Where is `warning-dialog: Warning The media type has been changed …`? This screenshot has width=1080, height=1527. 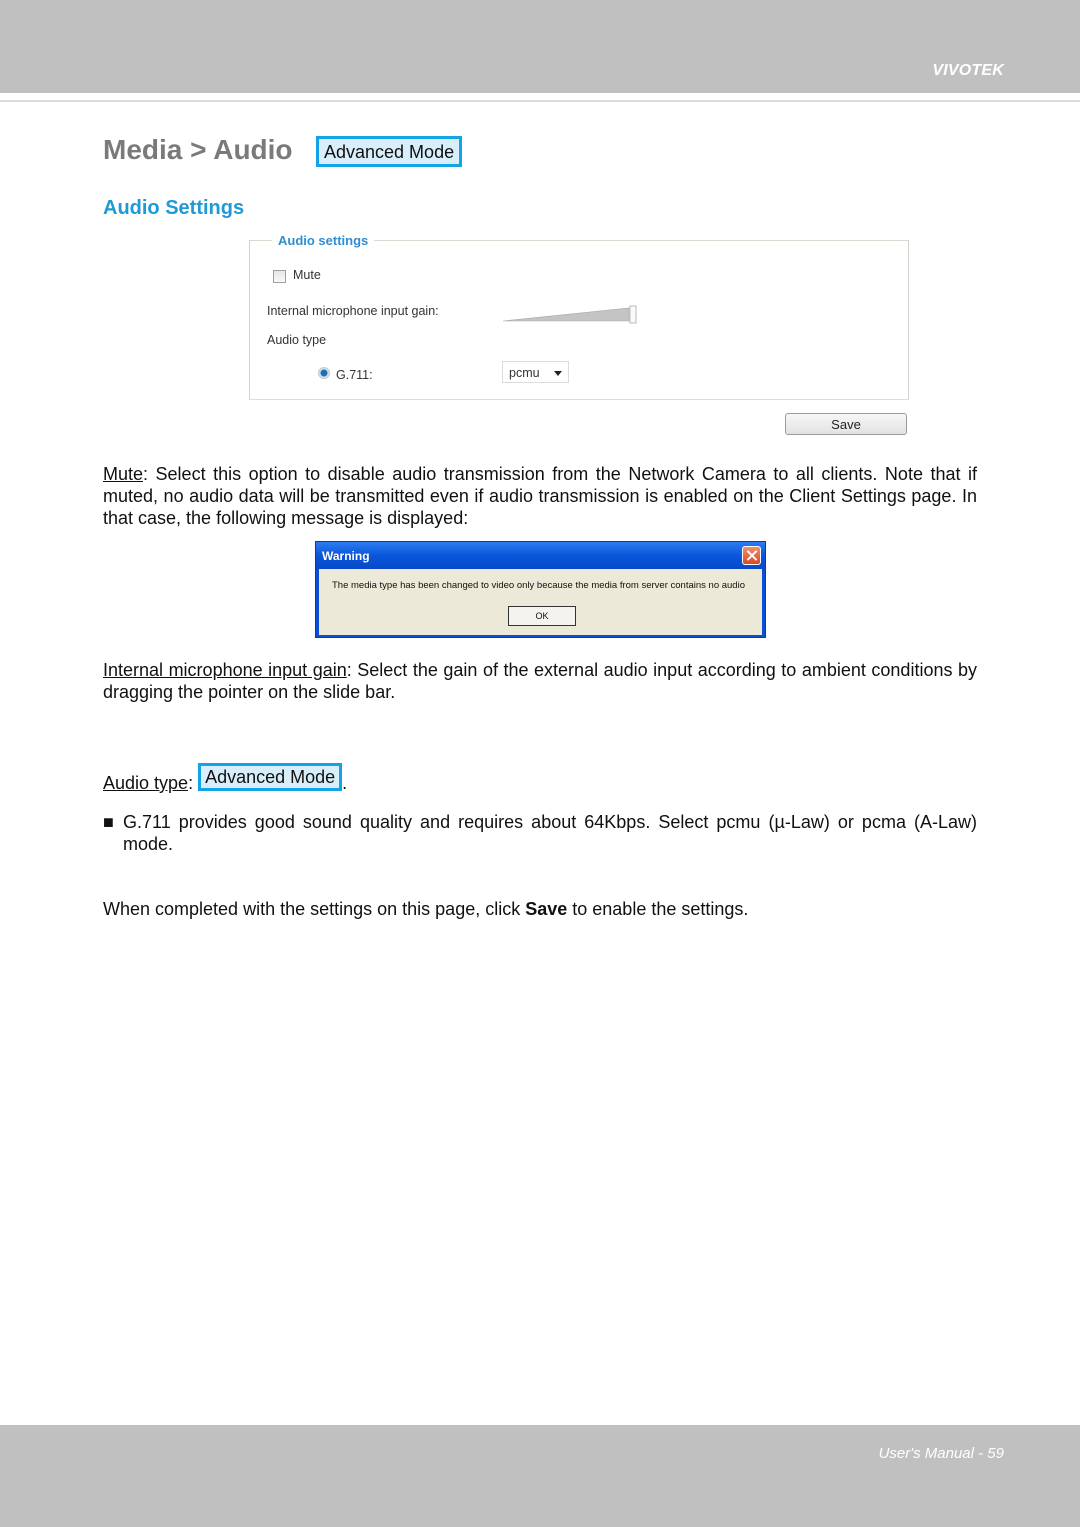
warning-dialog: Warning The media type has been changed … is located at coordinates (540, 589).